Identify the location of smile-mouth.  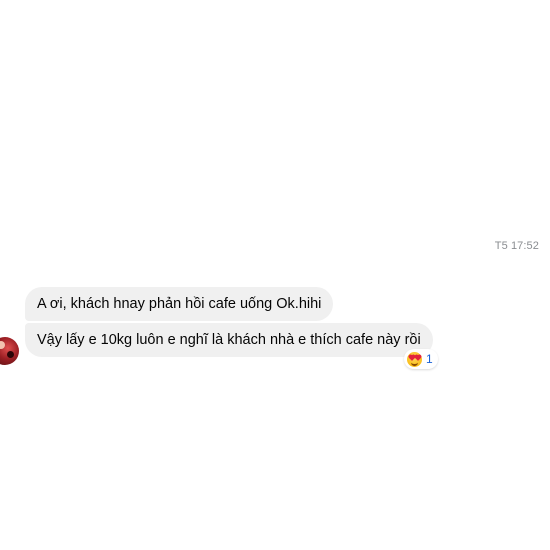
(414, 363).